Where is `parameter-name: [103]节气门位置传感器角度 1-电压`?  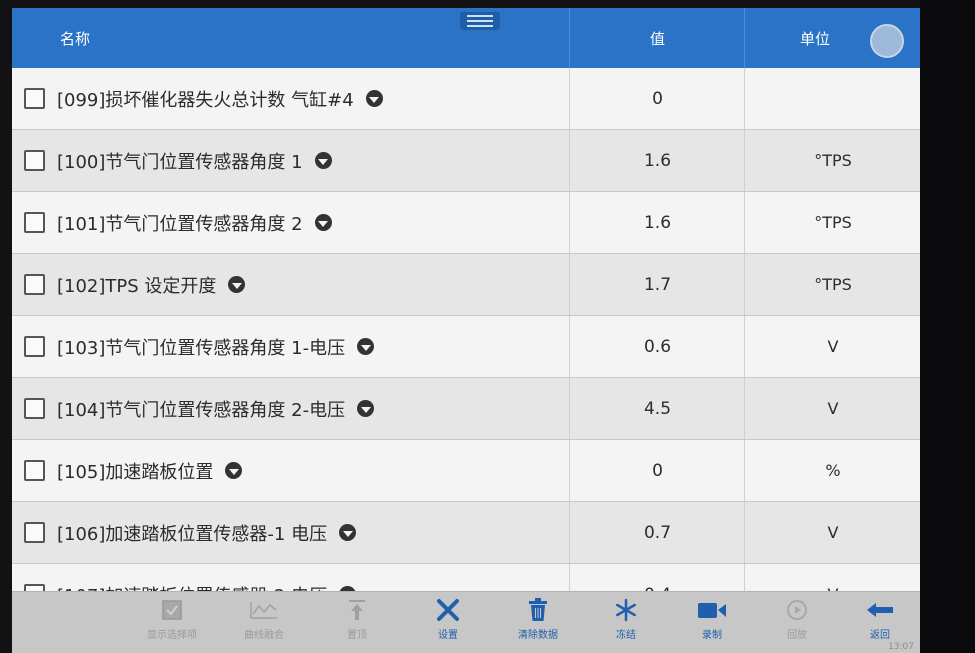 parameter-name: [103]节气门位置传感器角度 1-电压 is located at coordinates (201, 348).